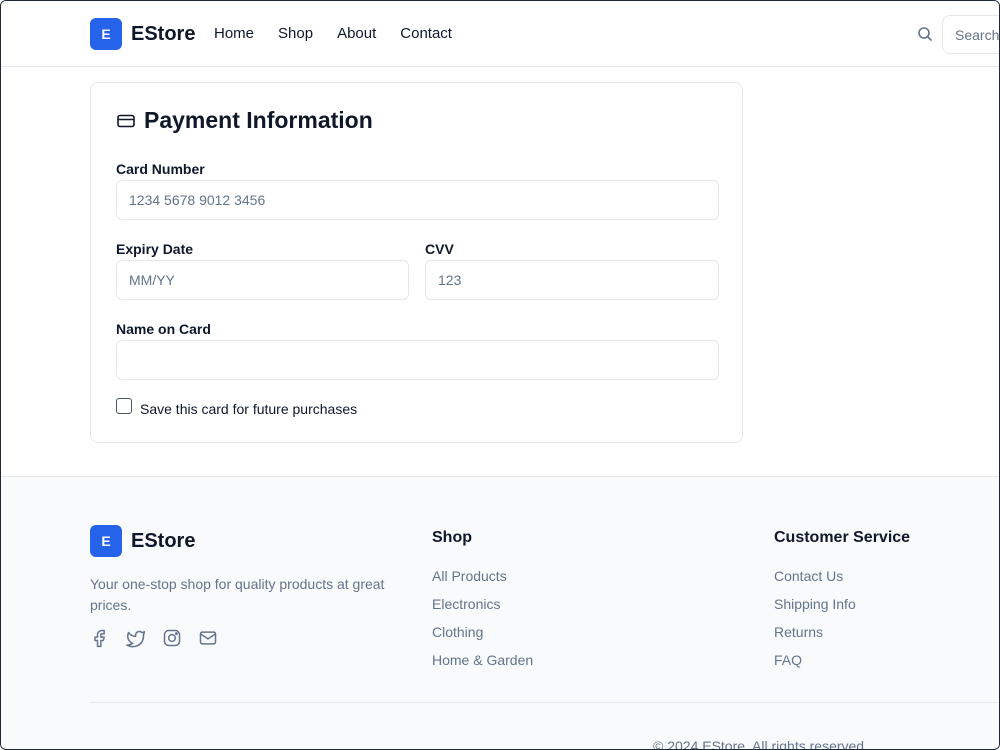 The image size is (1000, 750). Describe the element at coordinates (248, 409) in the screenshot. I see `save-card-label: Save this card for future purchases` at that location.